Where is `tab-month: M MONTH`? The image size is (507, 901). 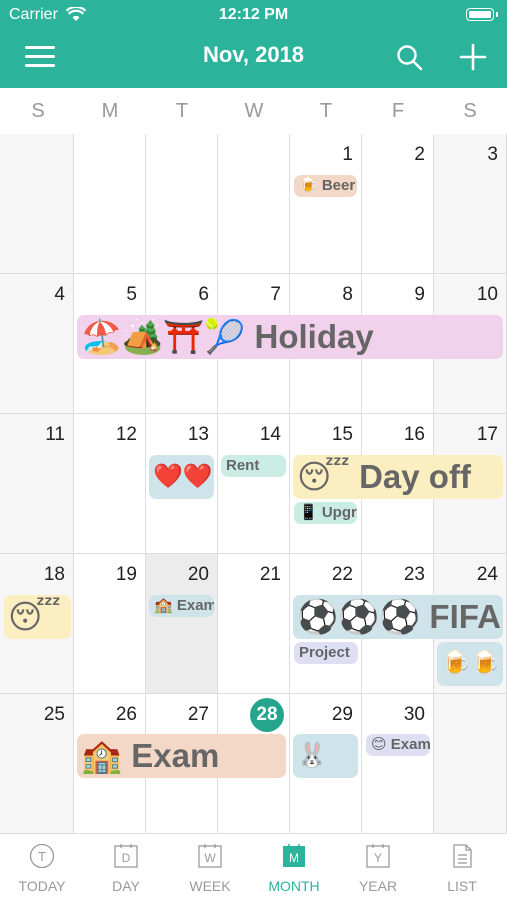 tab-month: M MONTH is located at coordinates (294, 867).